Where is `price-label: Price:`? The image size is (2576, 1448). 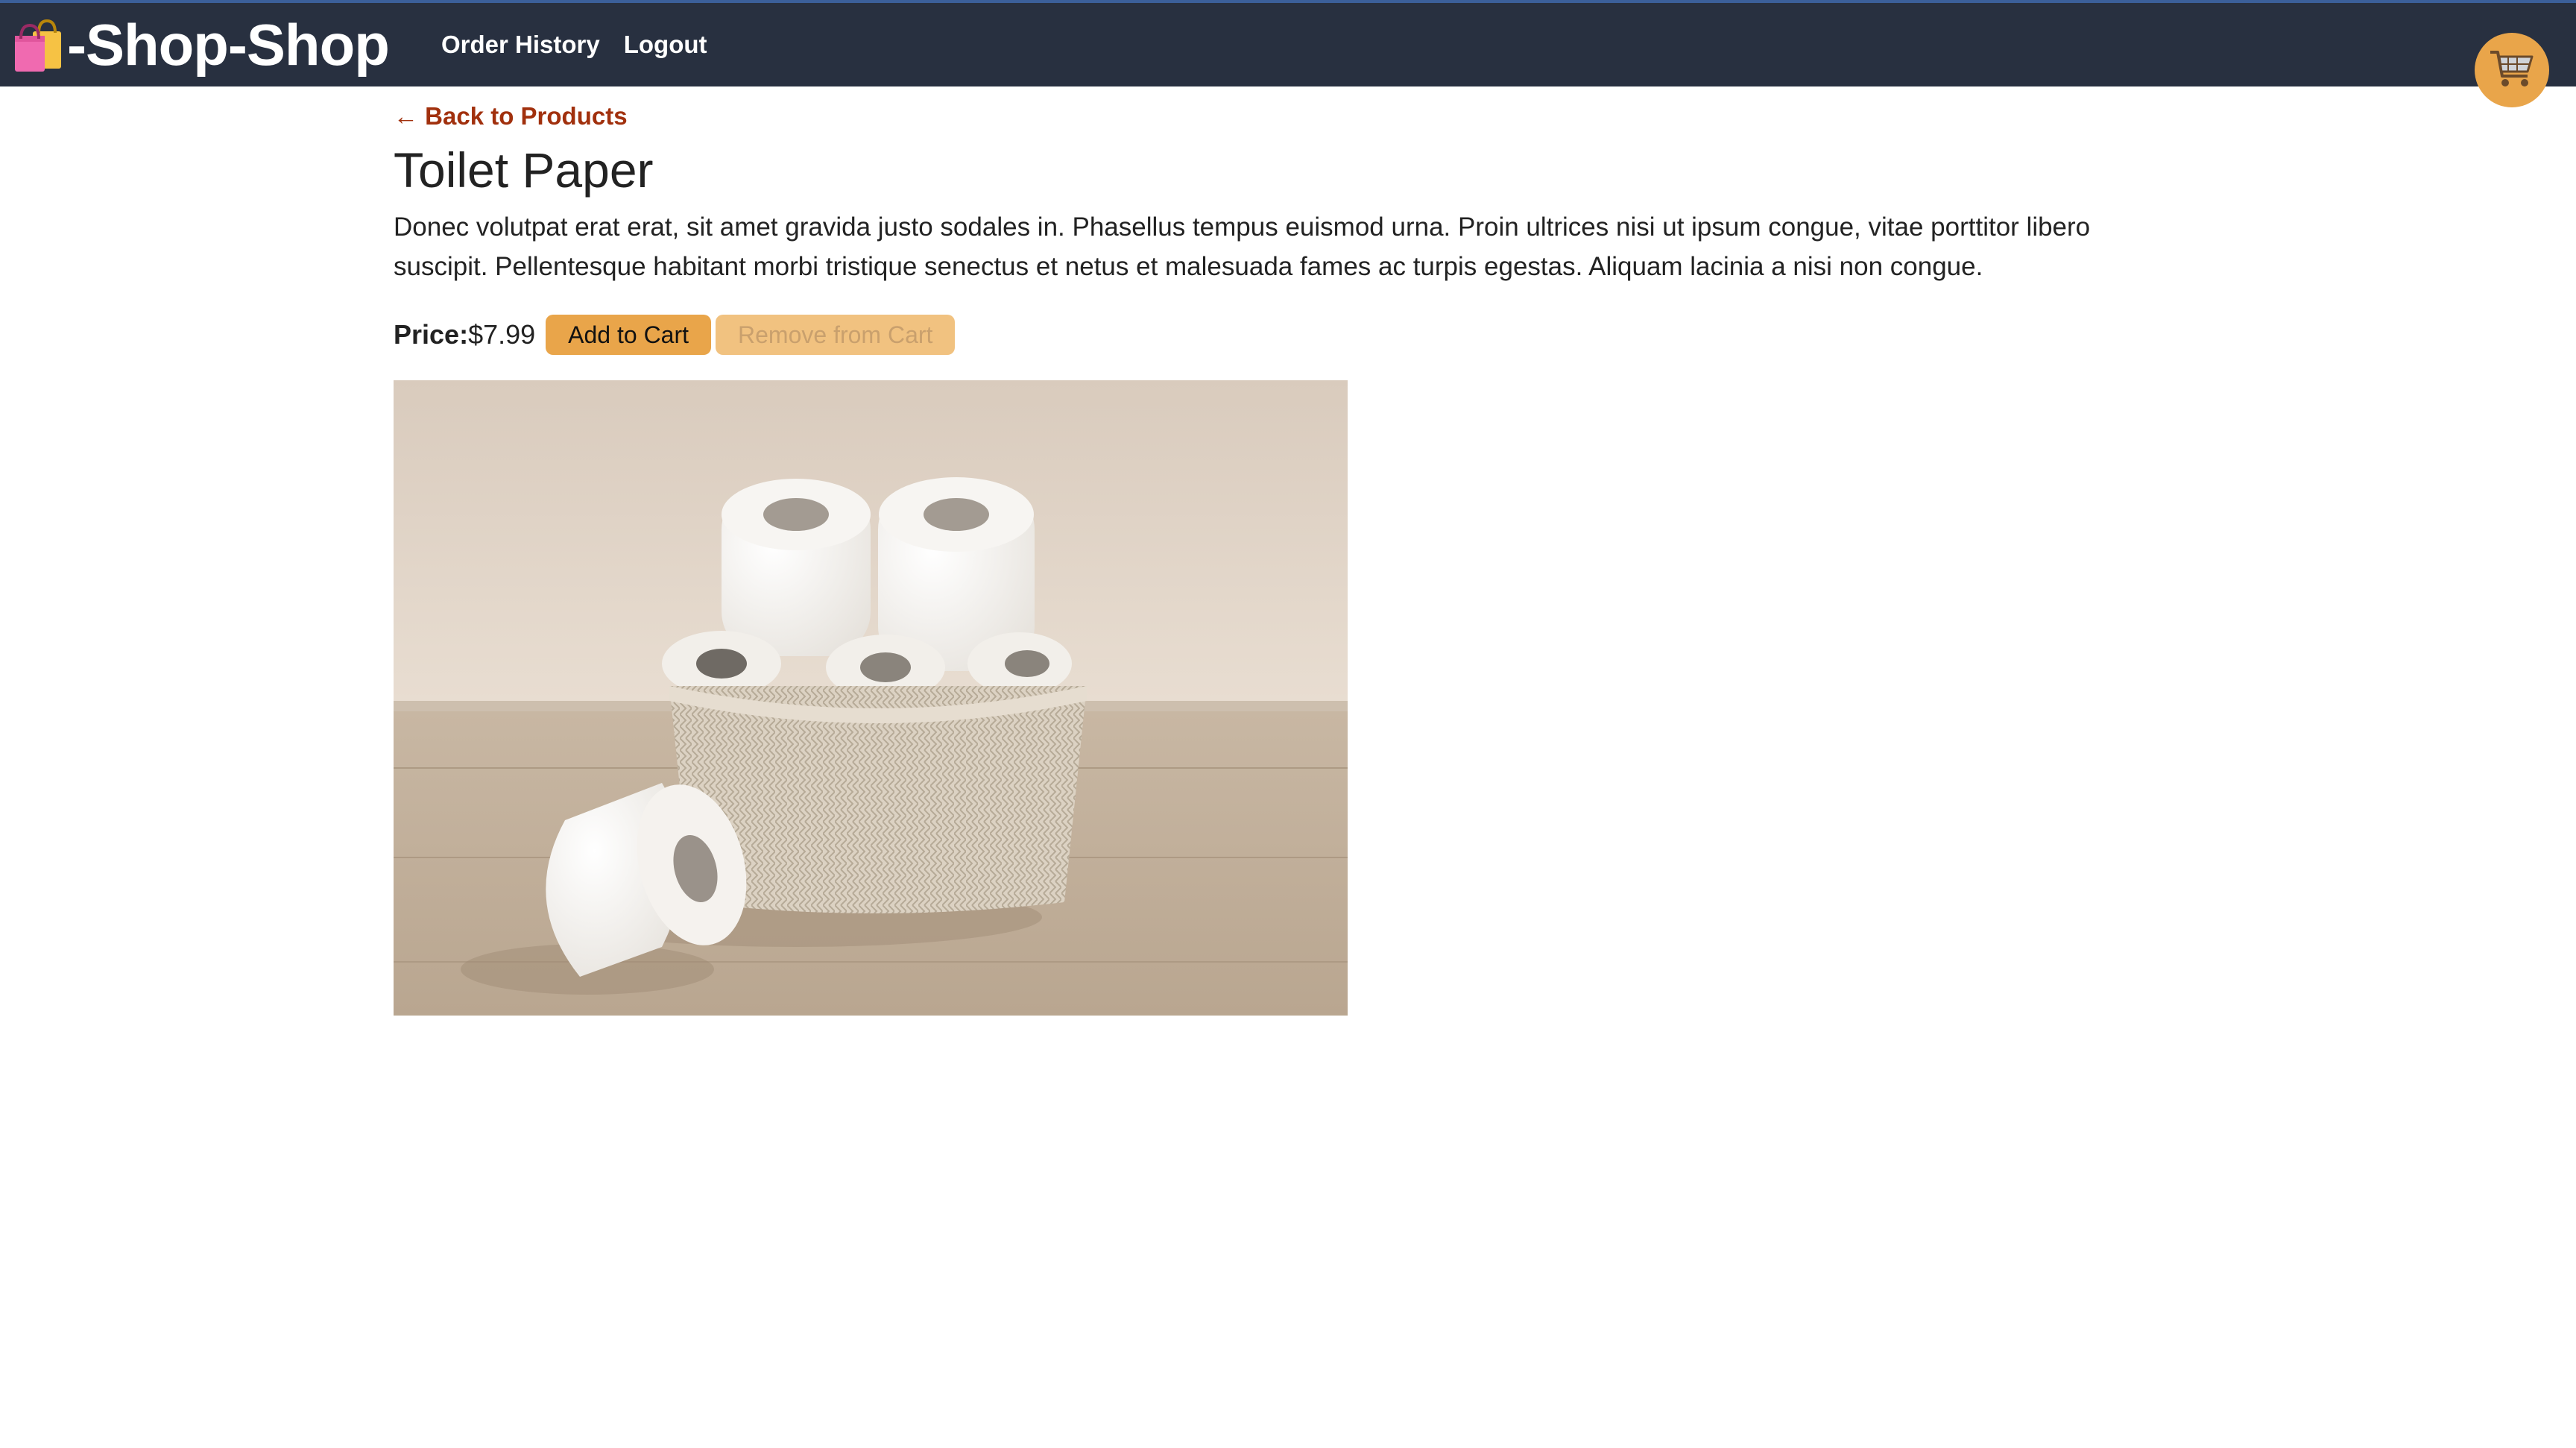
price-label: Price: is located at coordinates (431, 334).